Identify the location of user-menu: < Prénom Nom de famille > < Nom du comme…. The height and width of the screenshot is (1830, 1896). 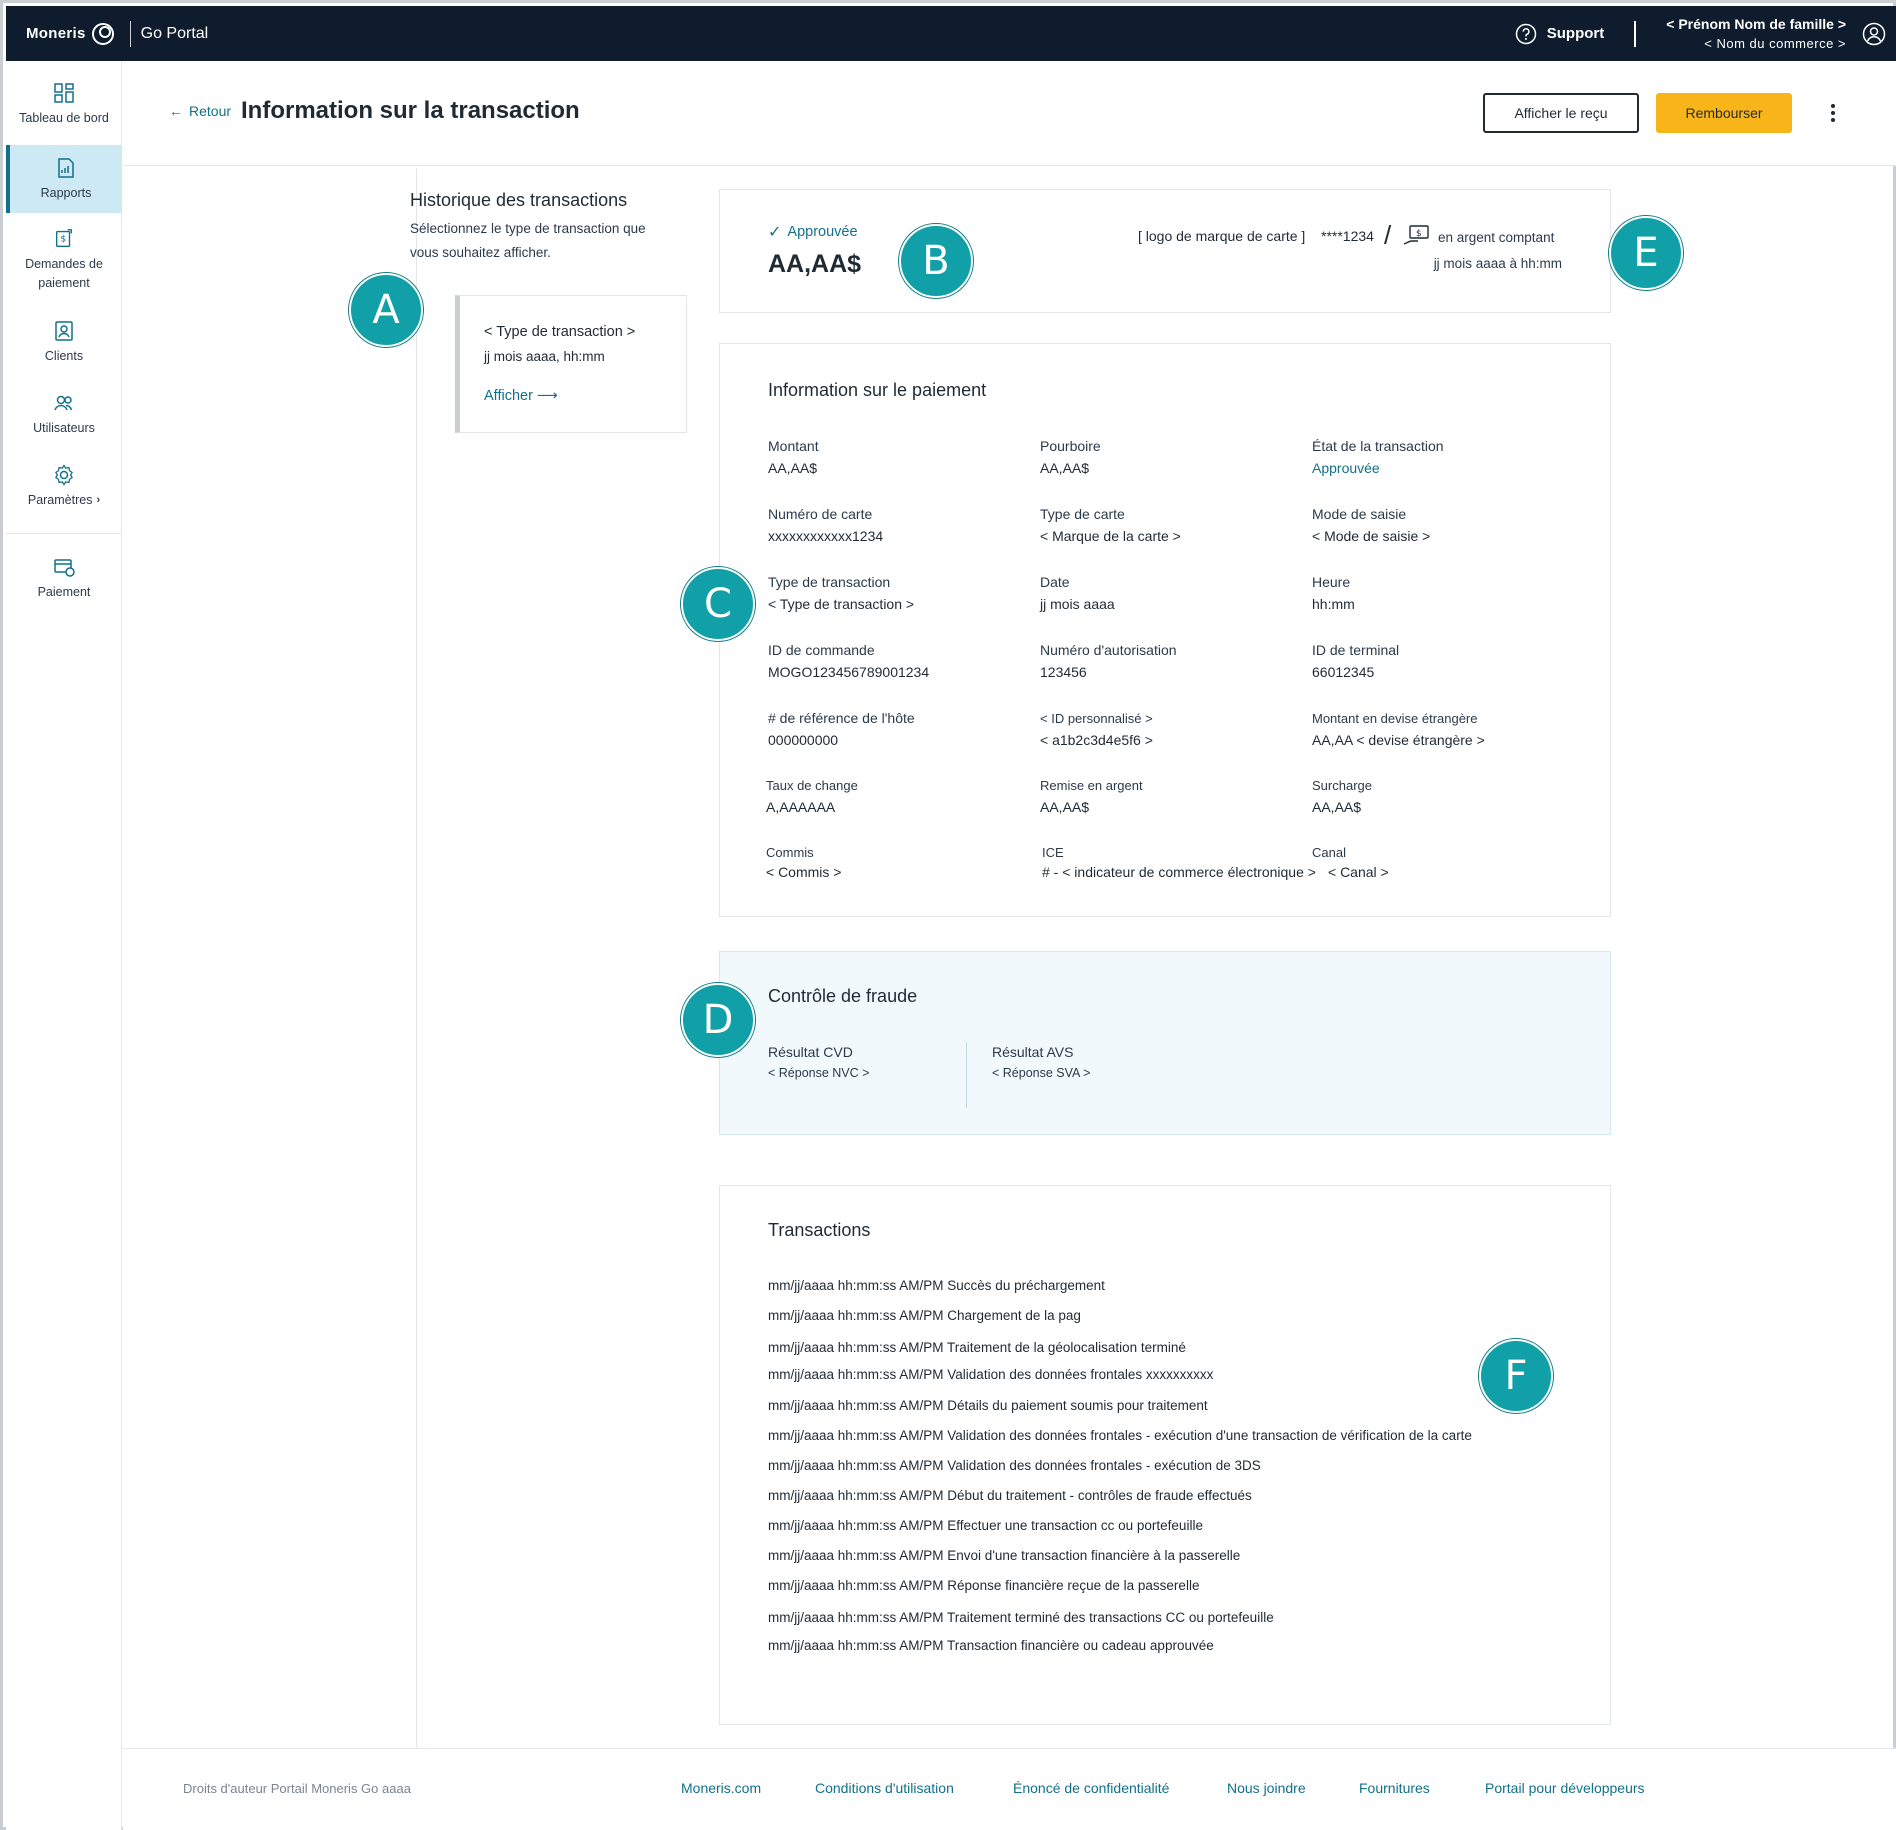
(1756, 34).